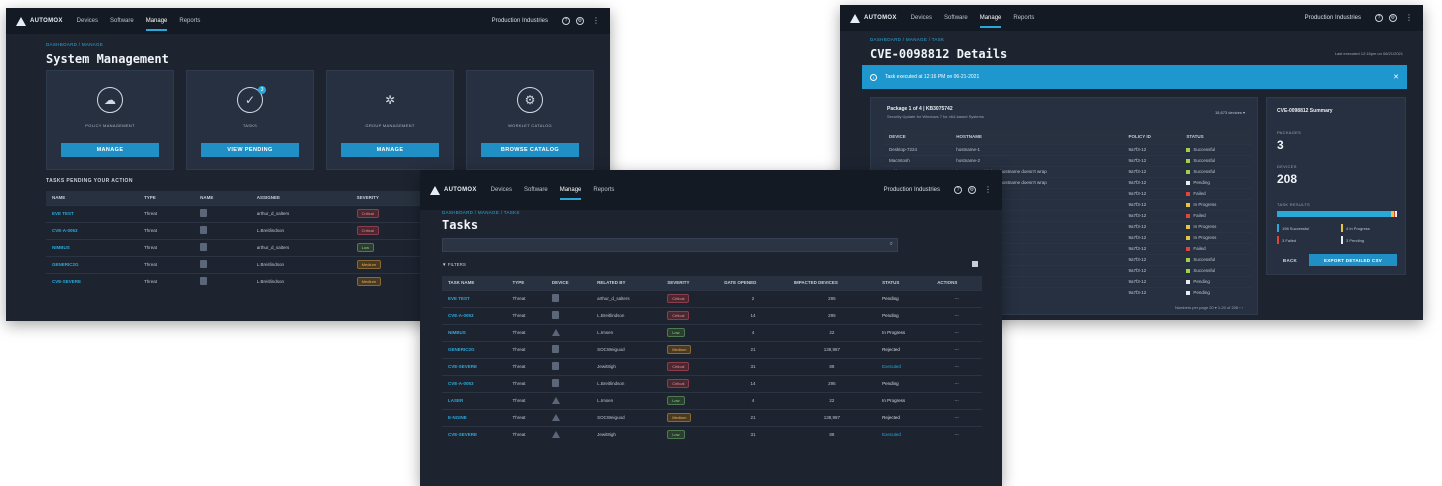 This screenshot has width=1442, height=486. I want to click on task-name: E-NGINE, so click(474, 417).